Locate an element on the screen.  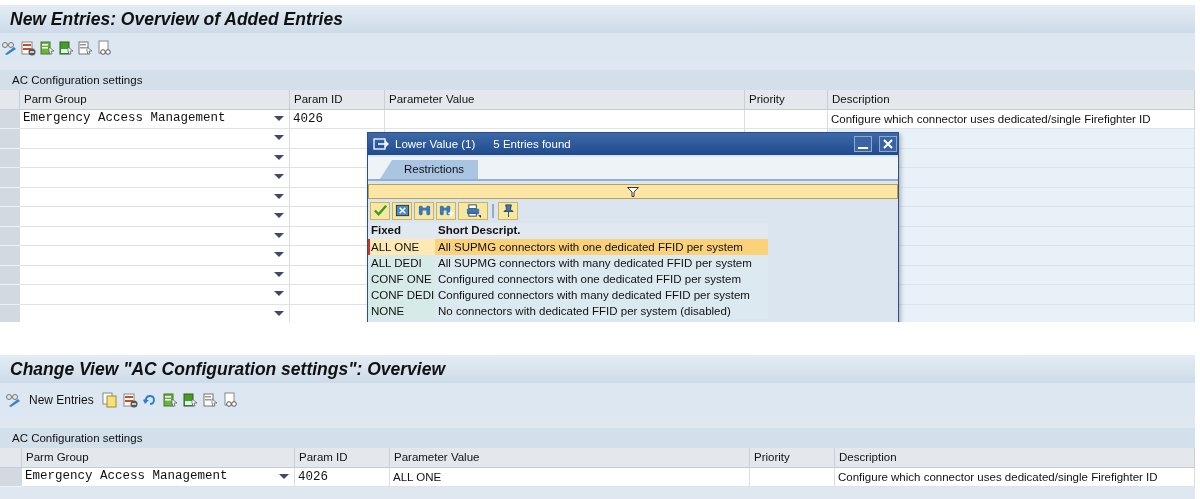
screen-title: Change View "AC Configuration settings": Overview is located at coordinates (597, 369).